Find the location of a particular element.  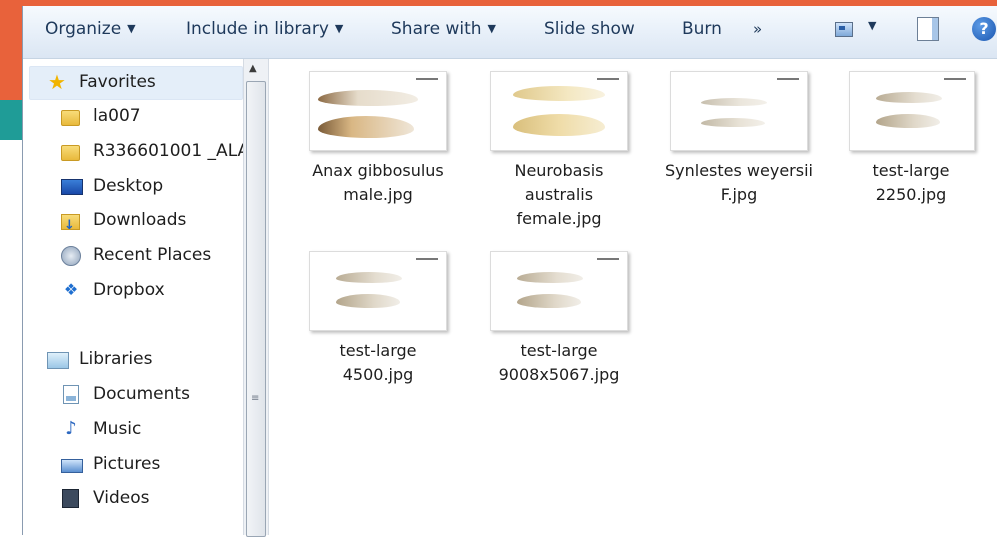

include-in-library-label: Include in library is located at coordinates (257, 29).